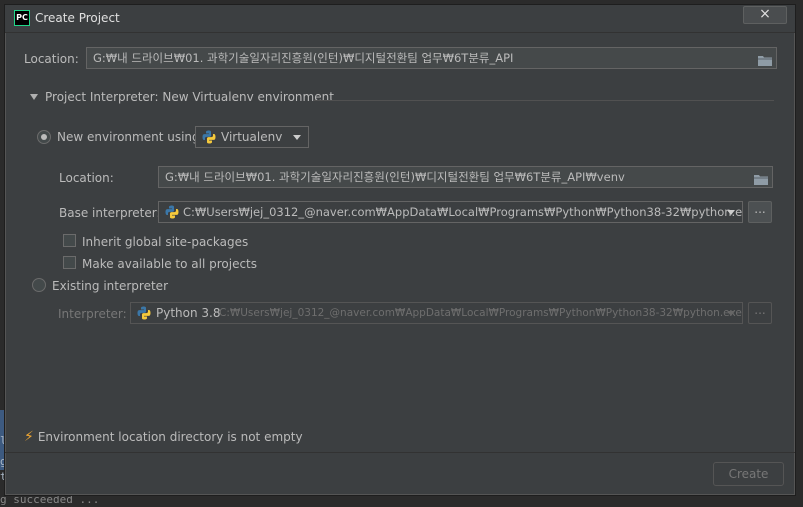  Describe the element at coordinates (110, 286) in the screenshot. I see `existing-interpreter-label: Existing interpreter` at that location.